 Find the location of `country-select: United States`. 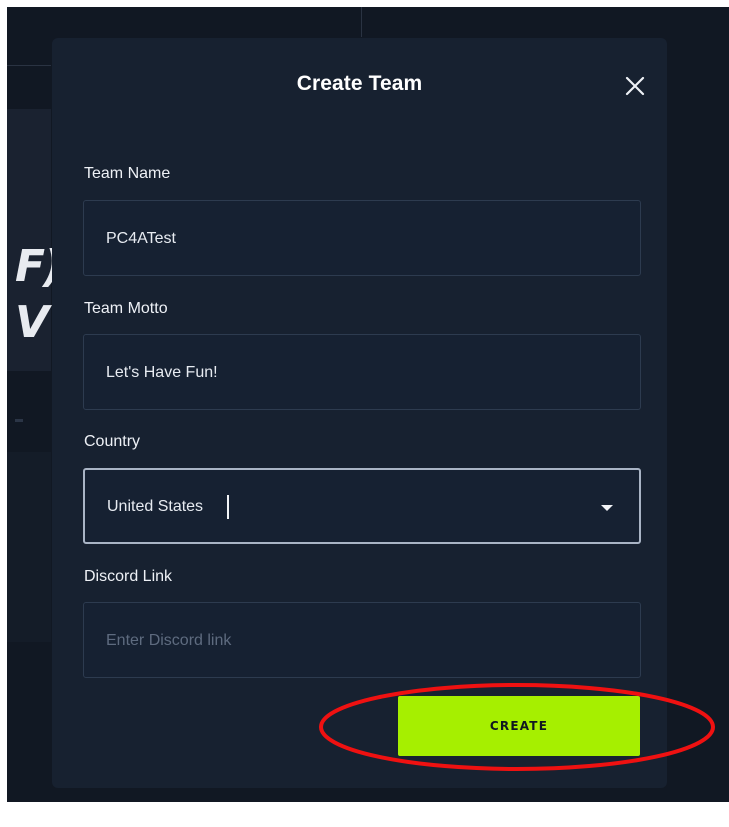

country-select: United States is located at coordinates (362, 506).